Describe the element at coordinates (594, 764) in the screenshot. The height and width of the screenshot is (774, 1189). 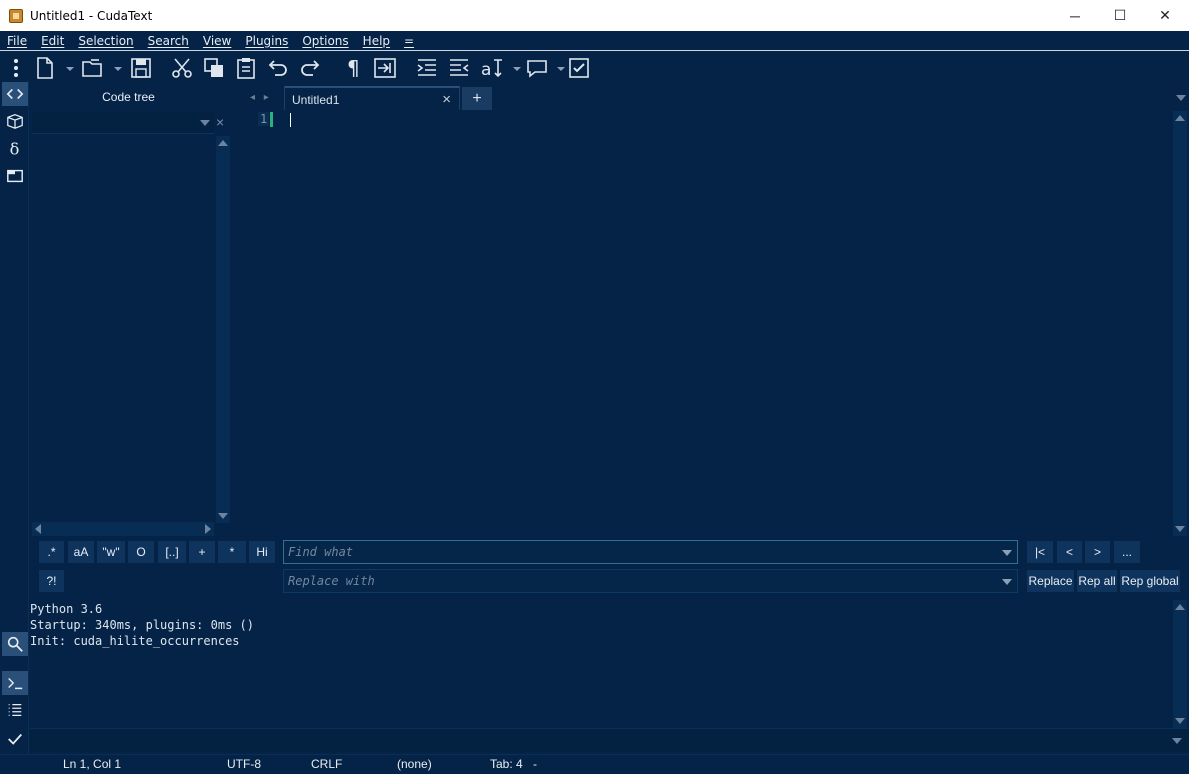
I see `status-bar: Ln 1, Col 1 UTF-8 CRLF (none) Tab: 4 -` at that location.